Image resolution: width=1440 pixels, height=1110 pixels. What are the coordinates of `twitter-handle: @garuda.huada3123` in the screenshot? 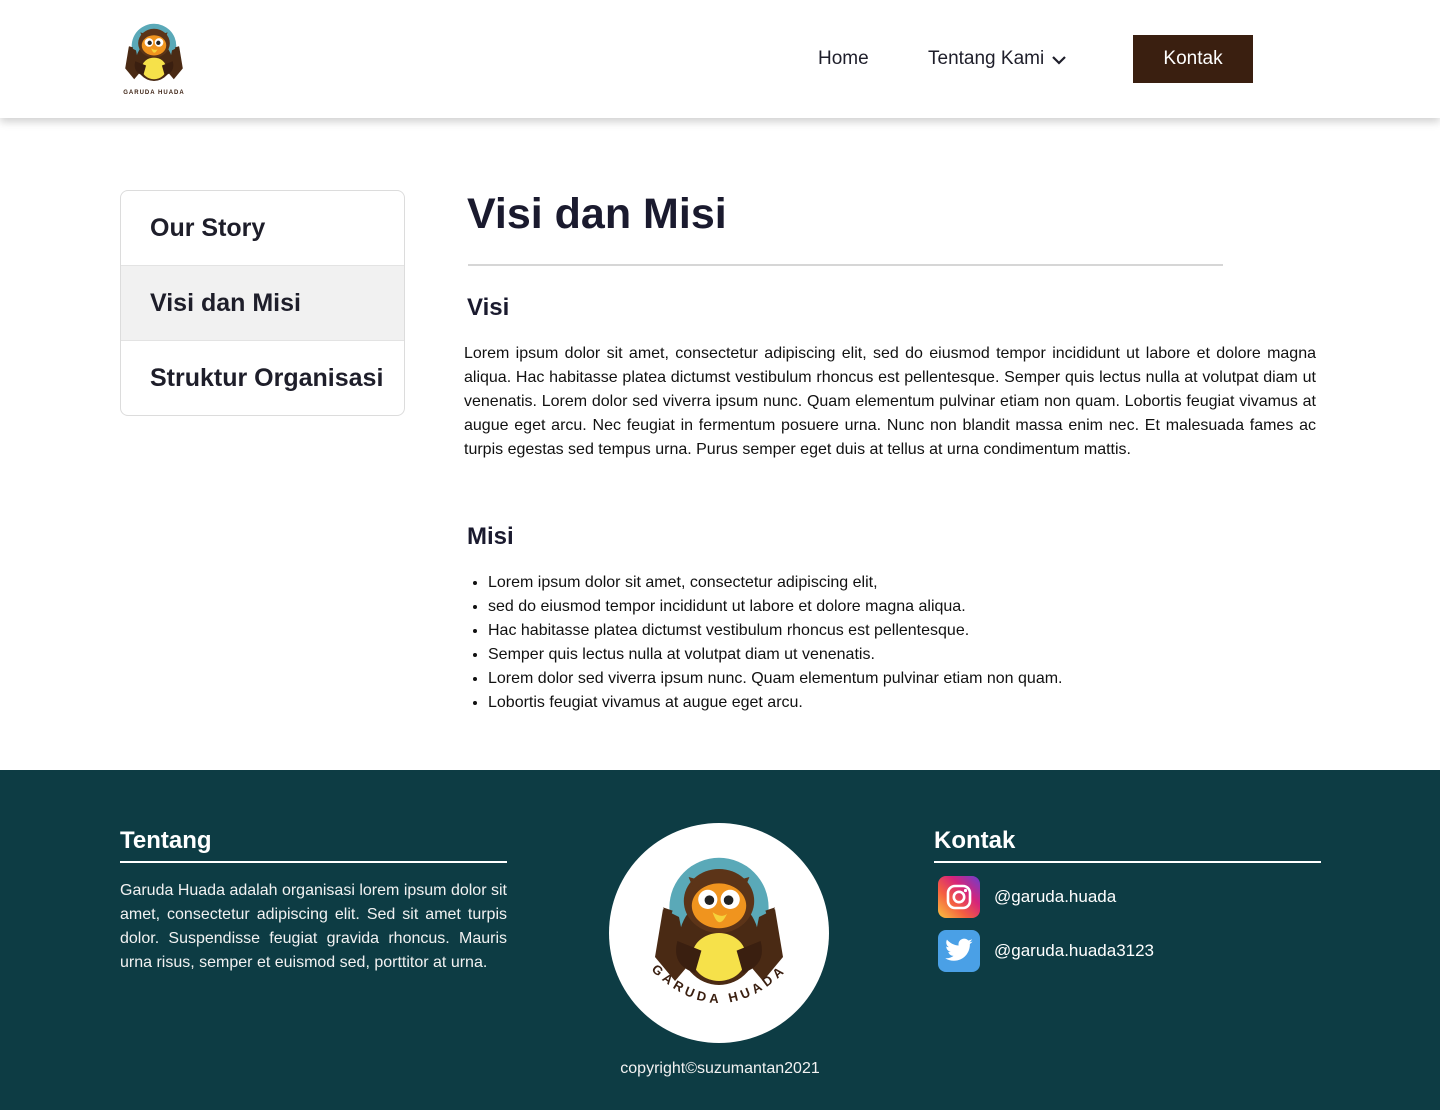 It's located at (1074, 950).